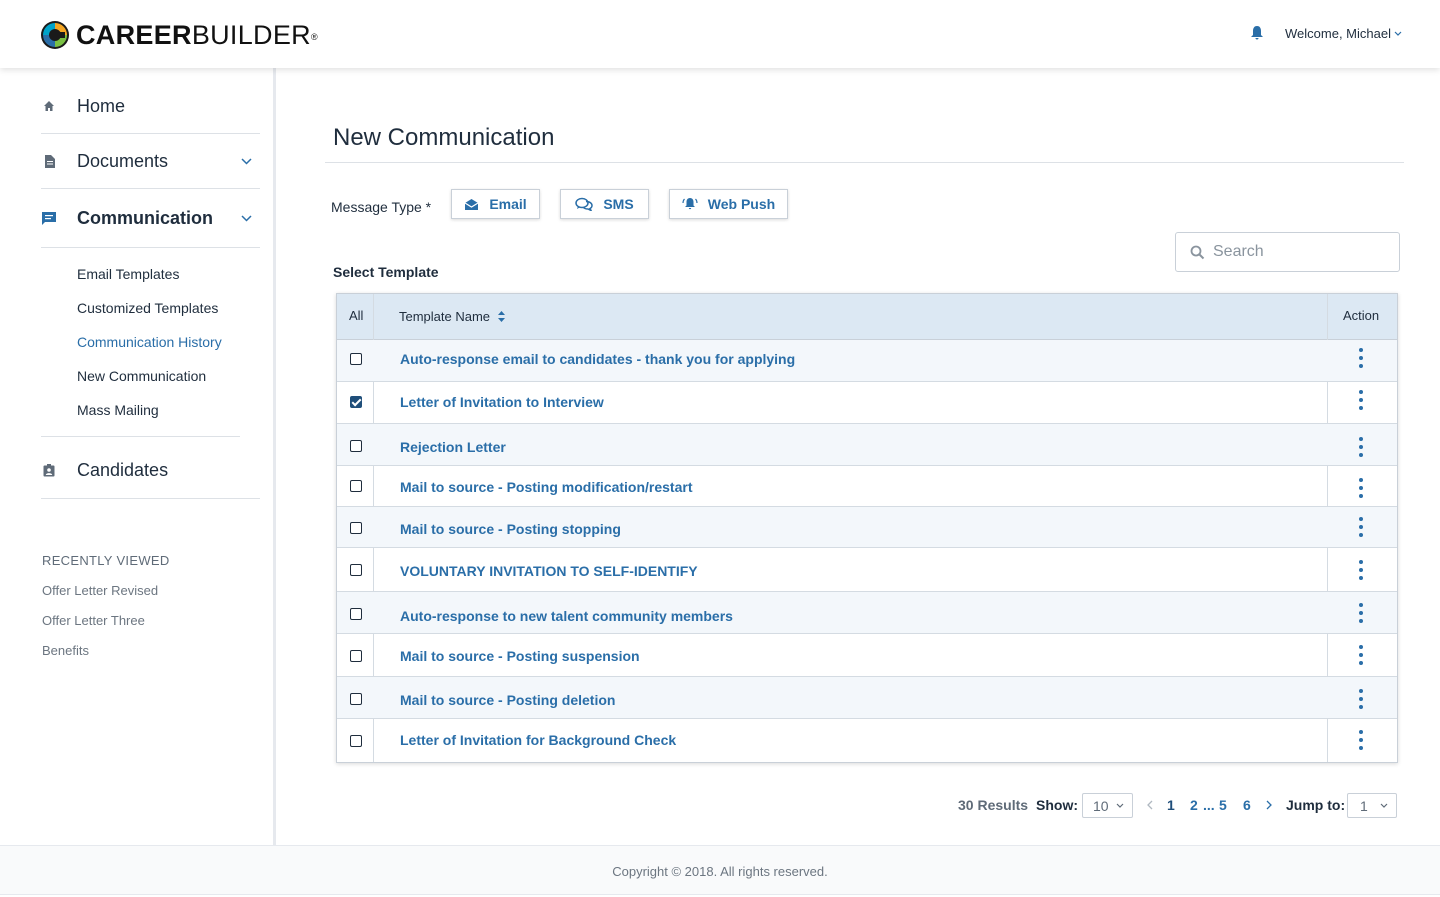  I want to click on table-row: VOLUNTARY INVITATION TO SELF-IDENTIFY, so click(867, 570).